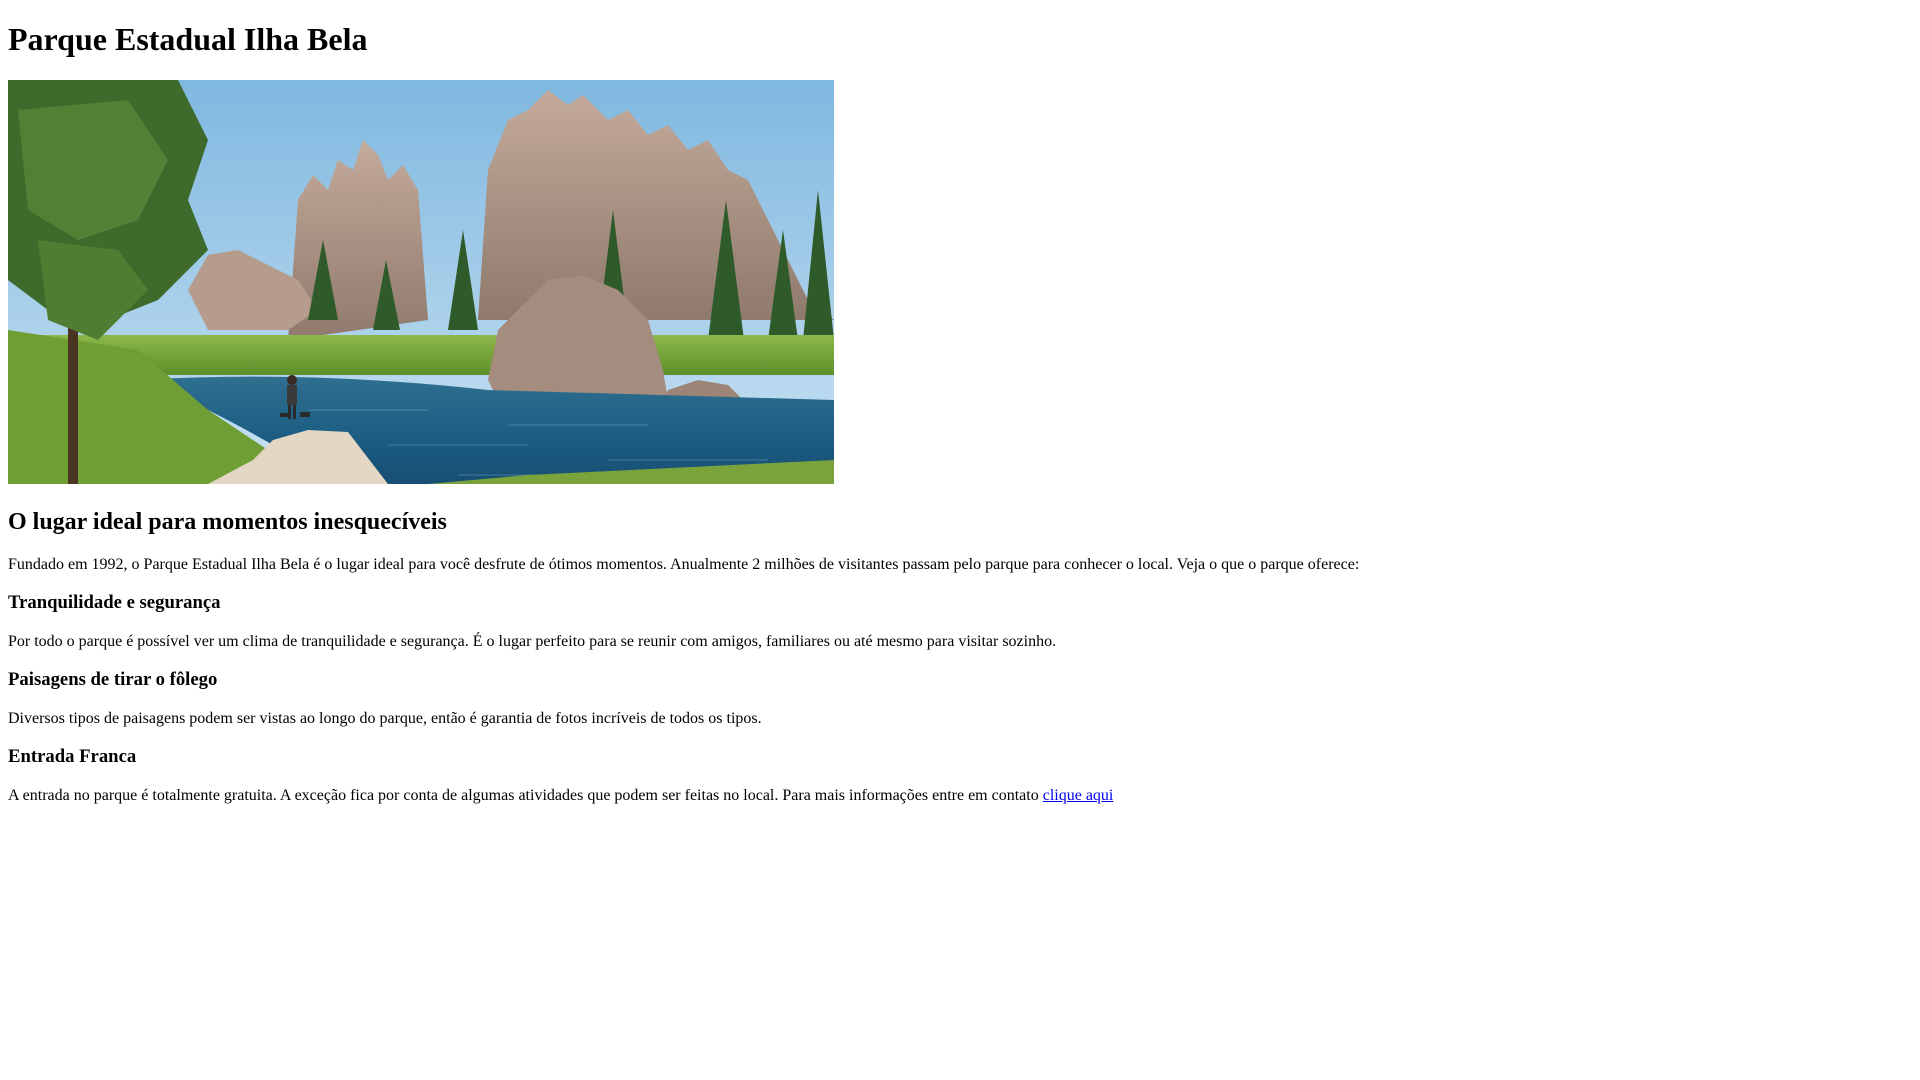 This screenshot has width=1920, height=1080. Describe the element at coordinates (113, 679) in the screenshot. I see `section-heading-paisagens: Paisagens de tirar o fôlego` at that location.